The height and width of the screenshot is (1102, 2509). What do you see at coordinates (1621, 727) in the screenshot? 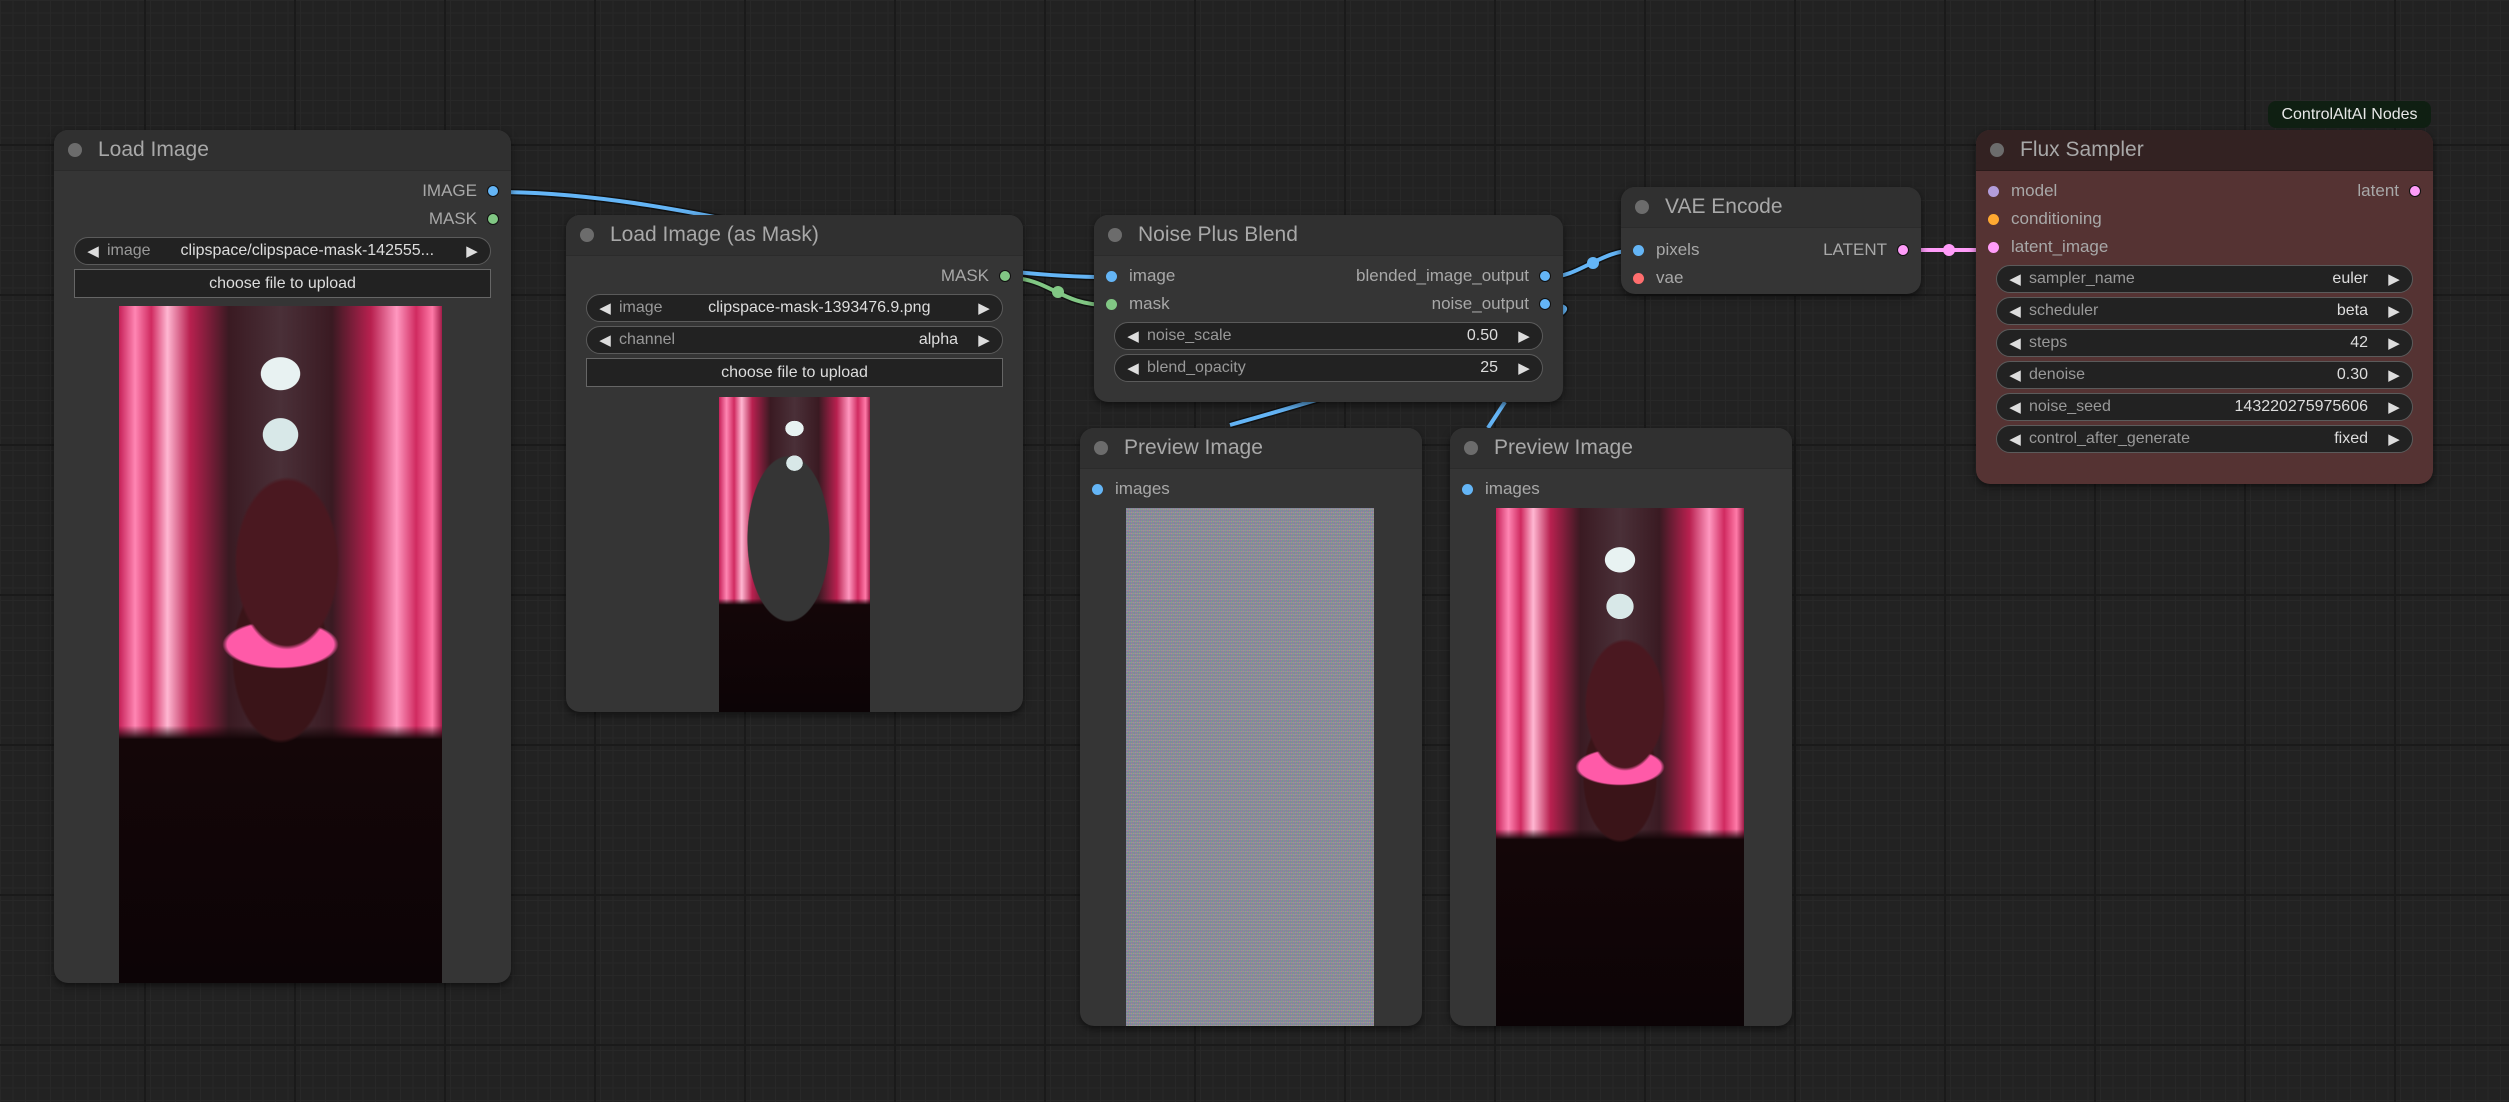
I see `node-preview-image-result: Preview Image images` at bounding box center [1621, 727].